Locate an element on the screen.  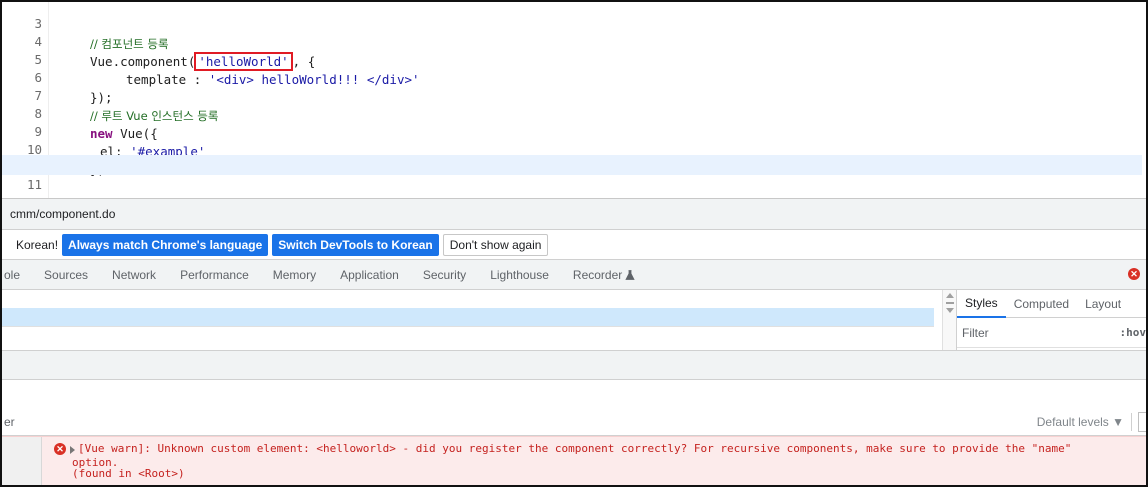
flask-icon is located at coordinates (630, 274).